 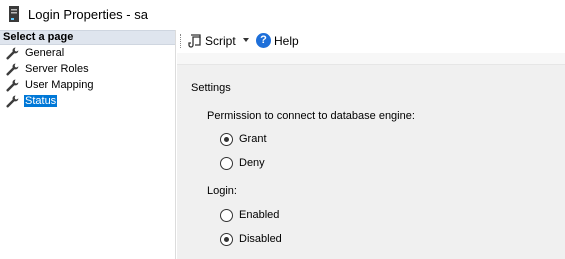 I want to click on deny-radio, so click(x=226, y=163).